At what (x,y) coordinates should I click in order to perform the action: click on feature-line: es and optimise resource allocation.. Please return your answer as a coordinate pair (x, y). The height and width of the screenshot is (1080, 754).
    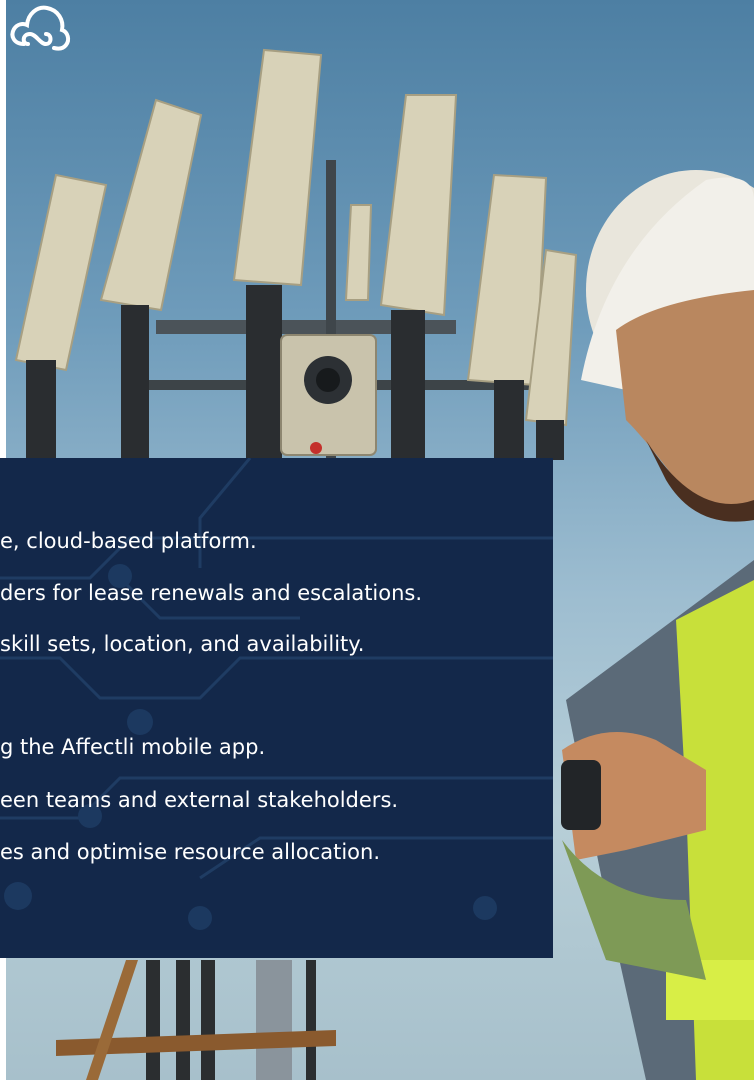
    Looking at the image, I should click on (190, 852).